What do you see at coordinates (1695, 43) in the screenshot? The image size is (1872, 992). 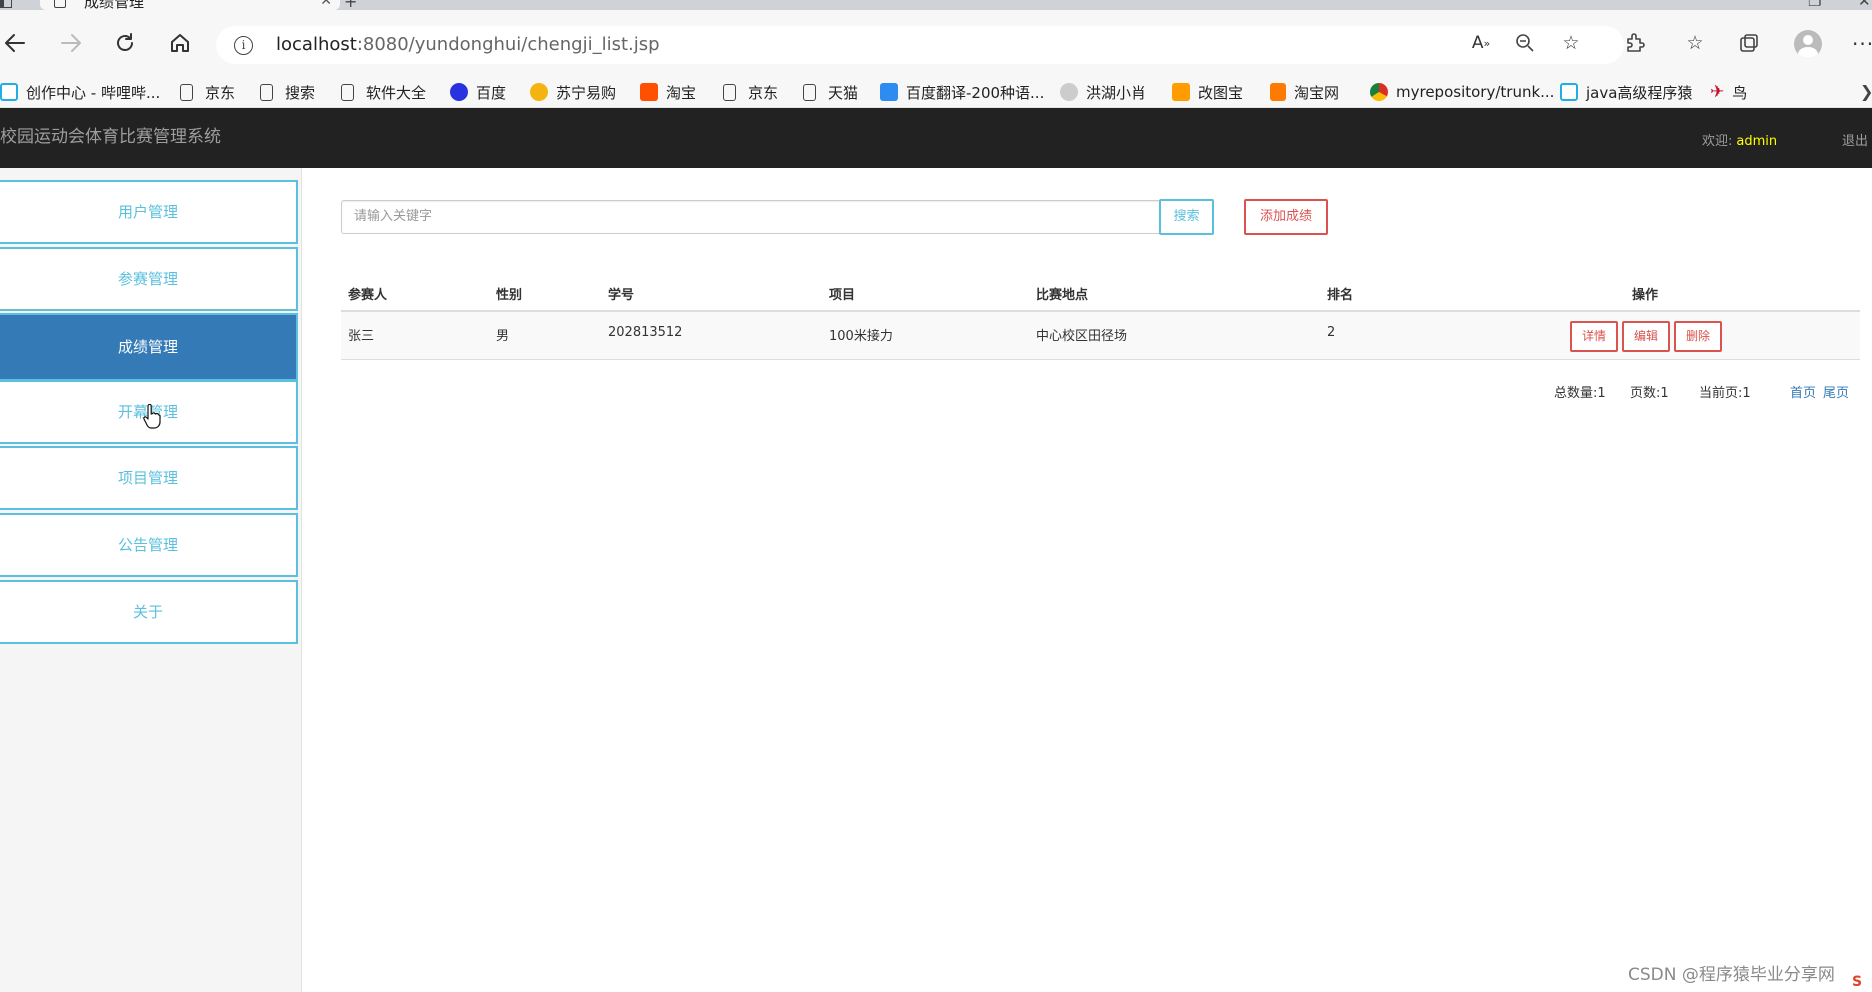 I see `favorites-icon: ☆` at bounding box center [1695, 43].